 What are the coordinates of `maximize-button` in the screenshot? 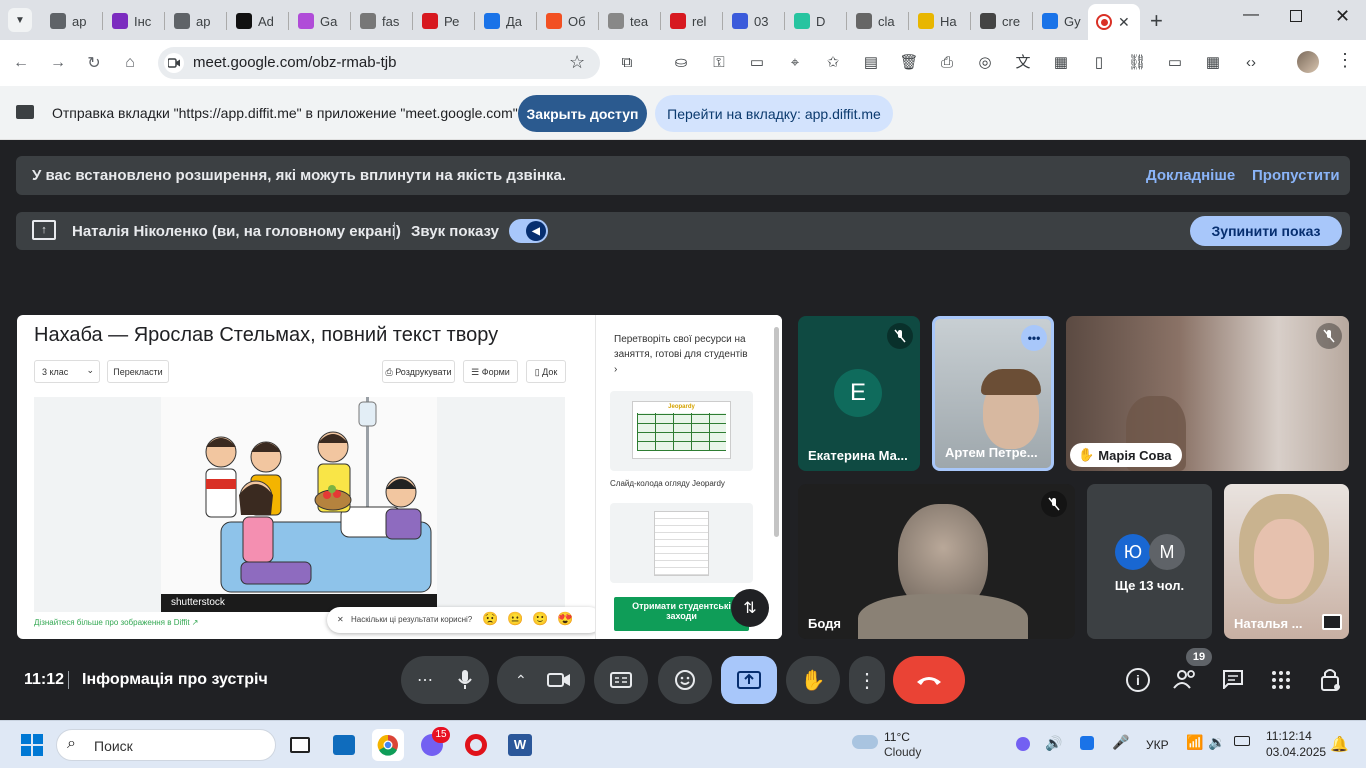 It's located at (1296, 16).